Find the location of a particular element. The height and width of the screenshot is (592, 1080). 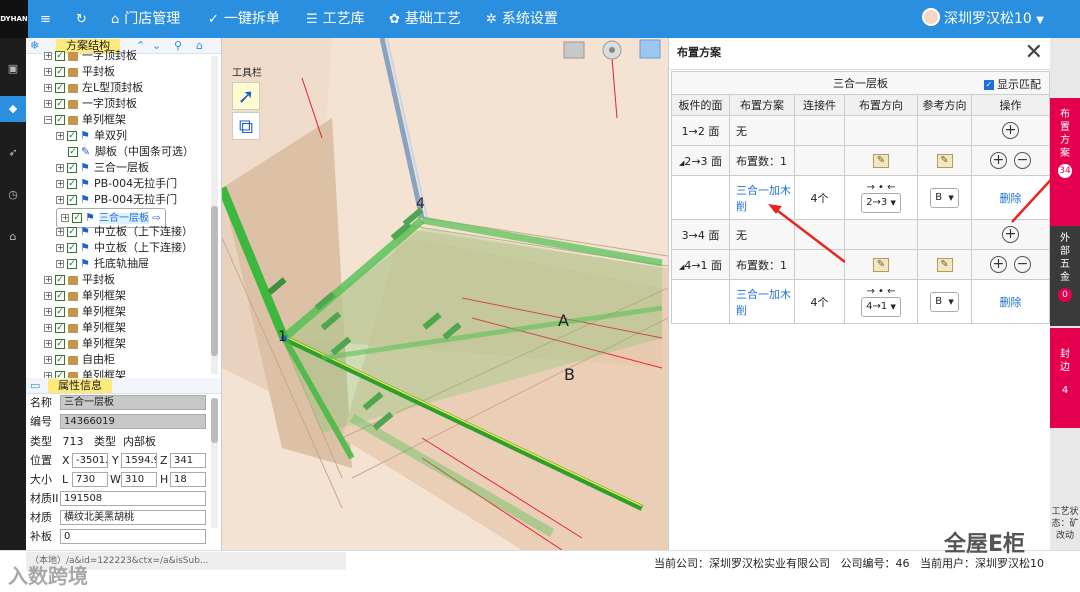

side-tab-bar: 布置方案 34 外部五金 0 封边 4 is located at coordinates (1065, 294).